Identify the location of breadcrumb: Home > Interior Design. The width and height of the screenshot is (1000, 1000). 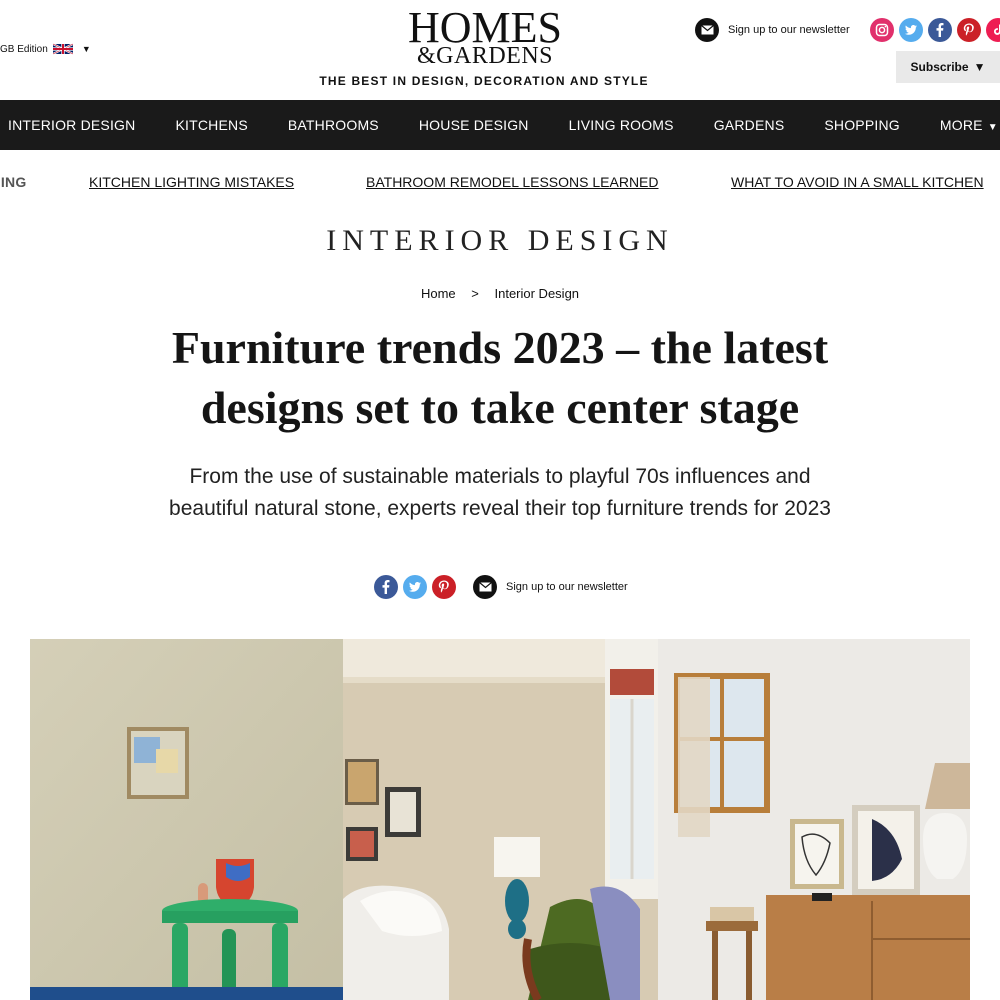
(500, 293).